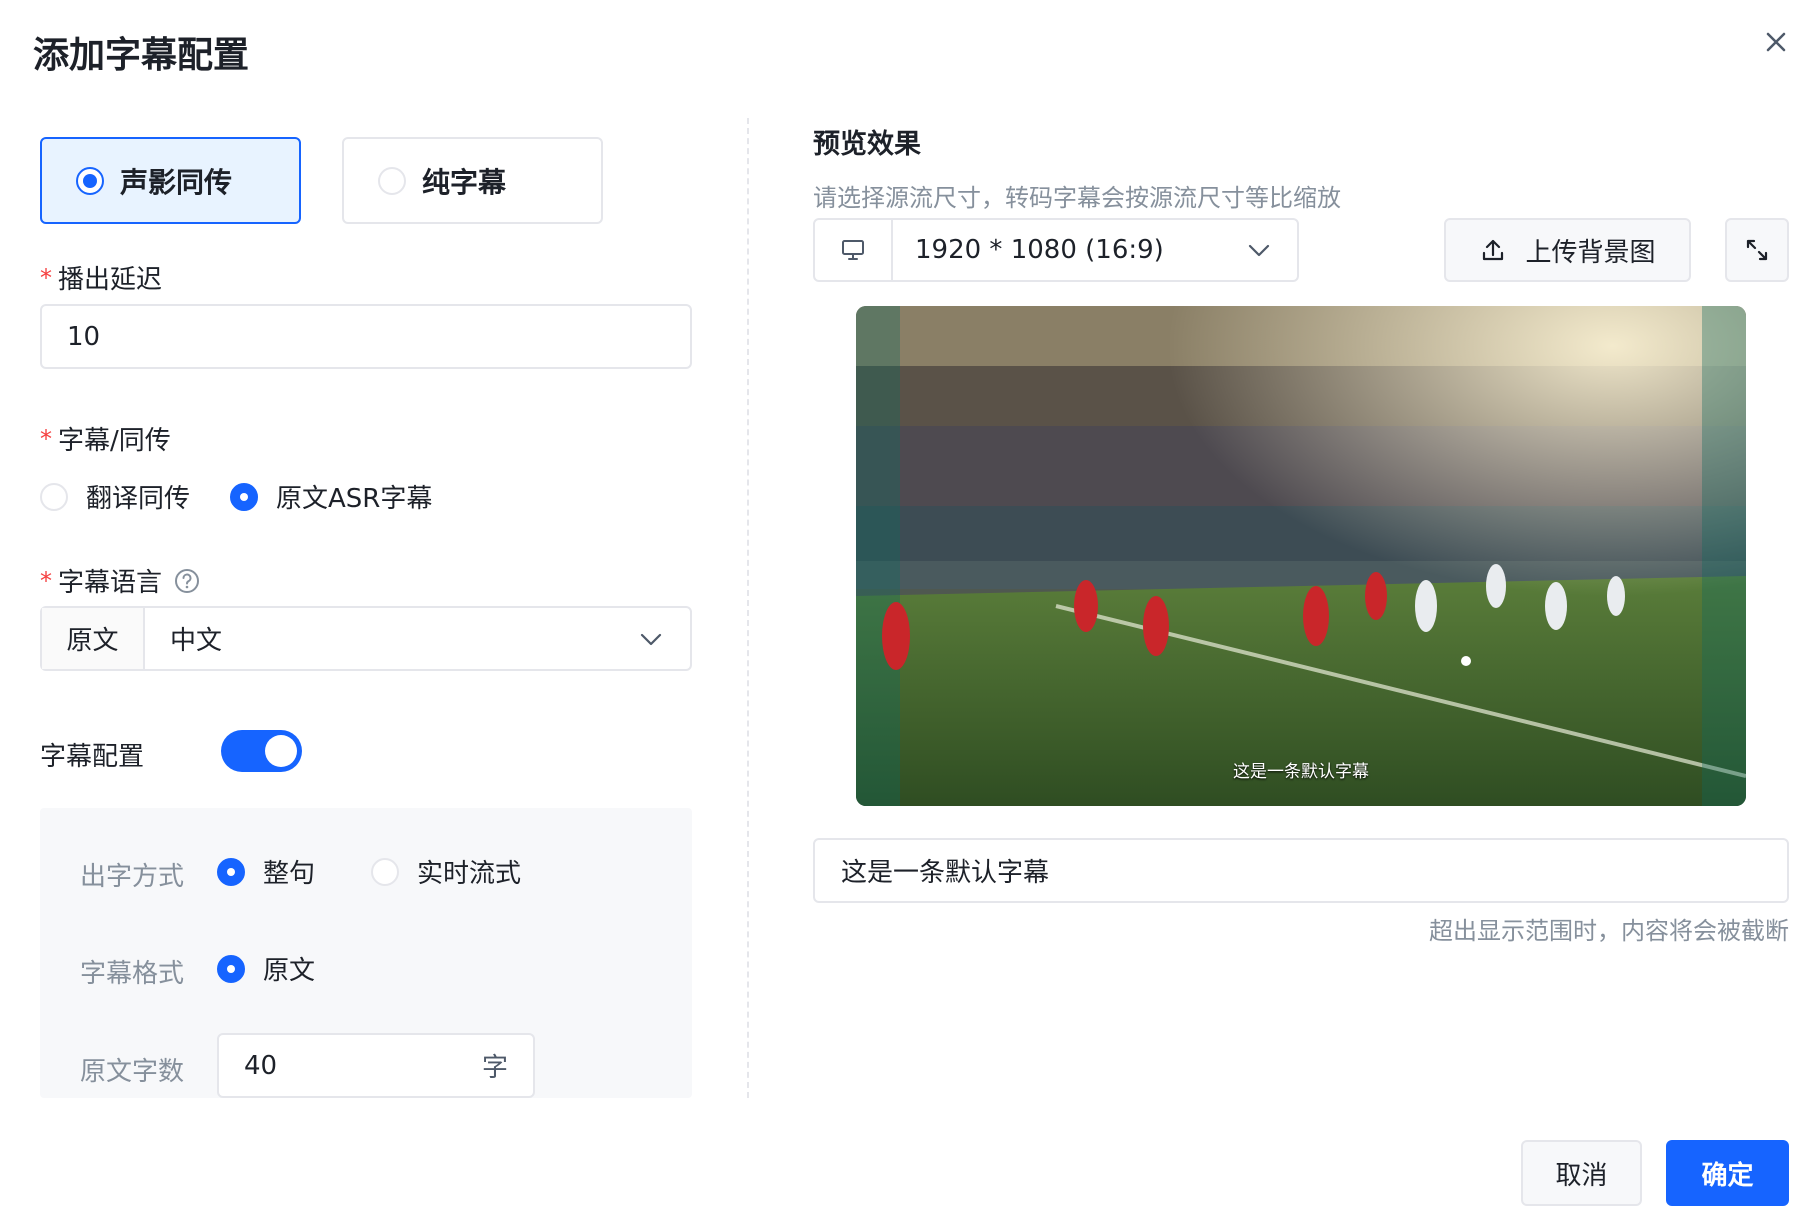  I want to click on language-prefix: 原文, so click(93, 638).